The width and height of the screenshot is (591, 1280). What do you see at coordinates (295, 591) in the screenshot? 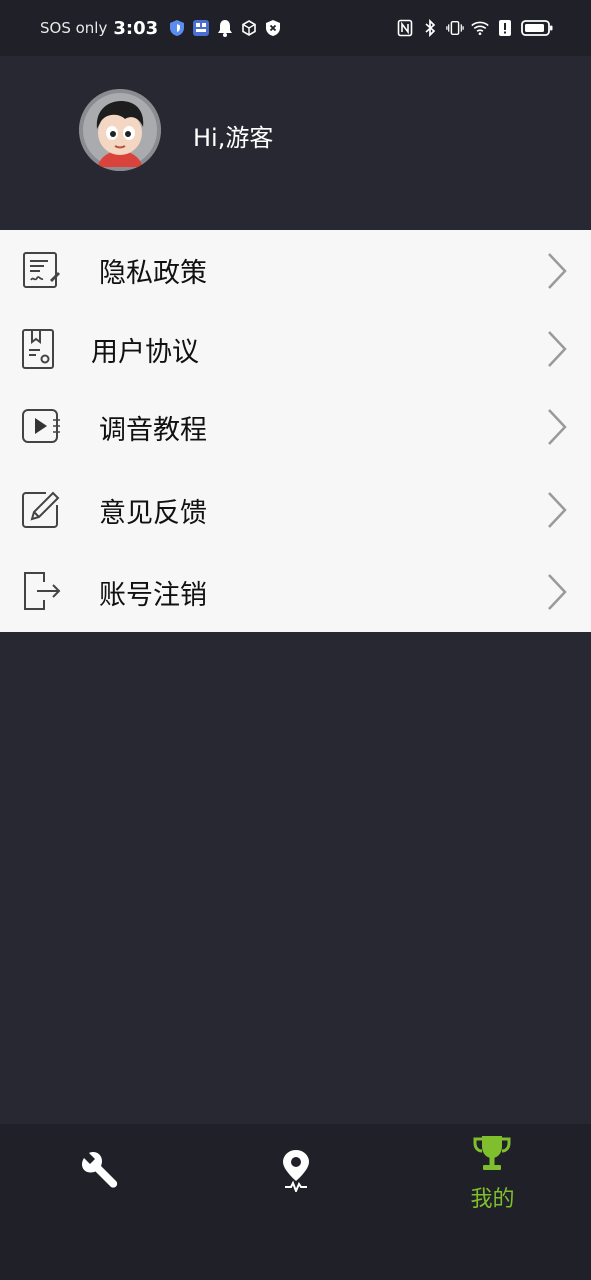
I see `menu-item-account-cancel: 账号注销` at bounding box center [295, 591].